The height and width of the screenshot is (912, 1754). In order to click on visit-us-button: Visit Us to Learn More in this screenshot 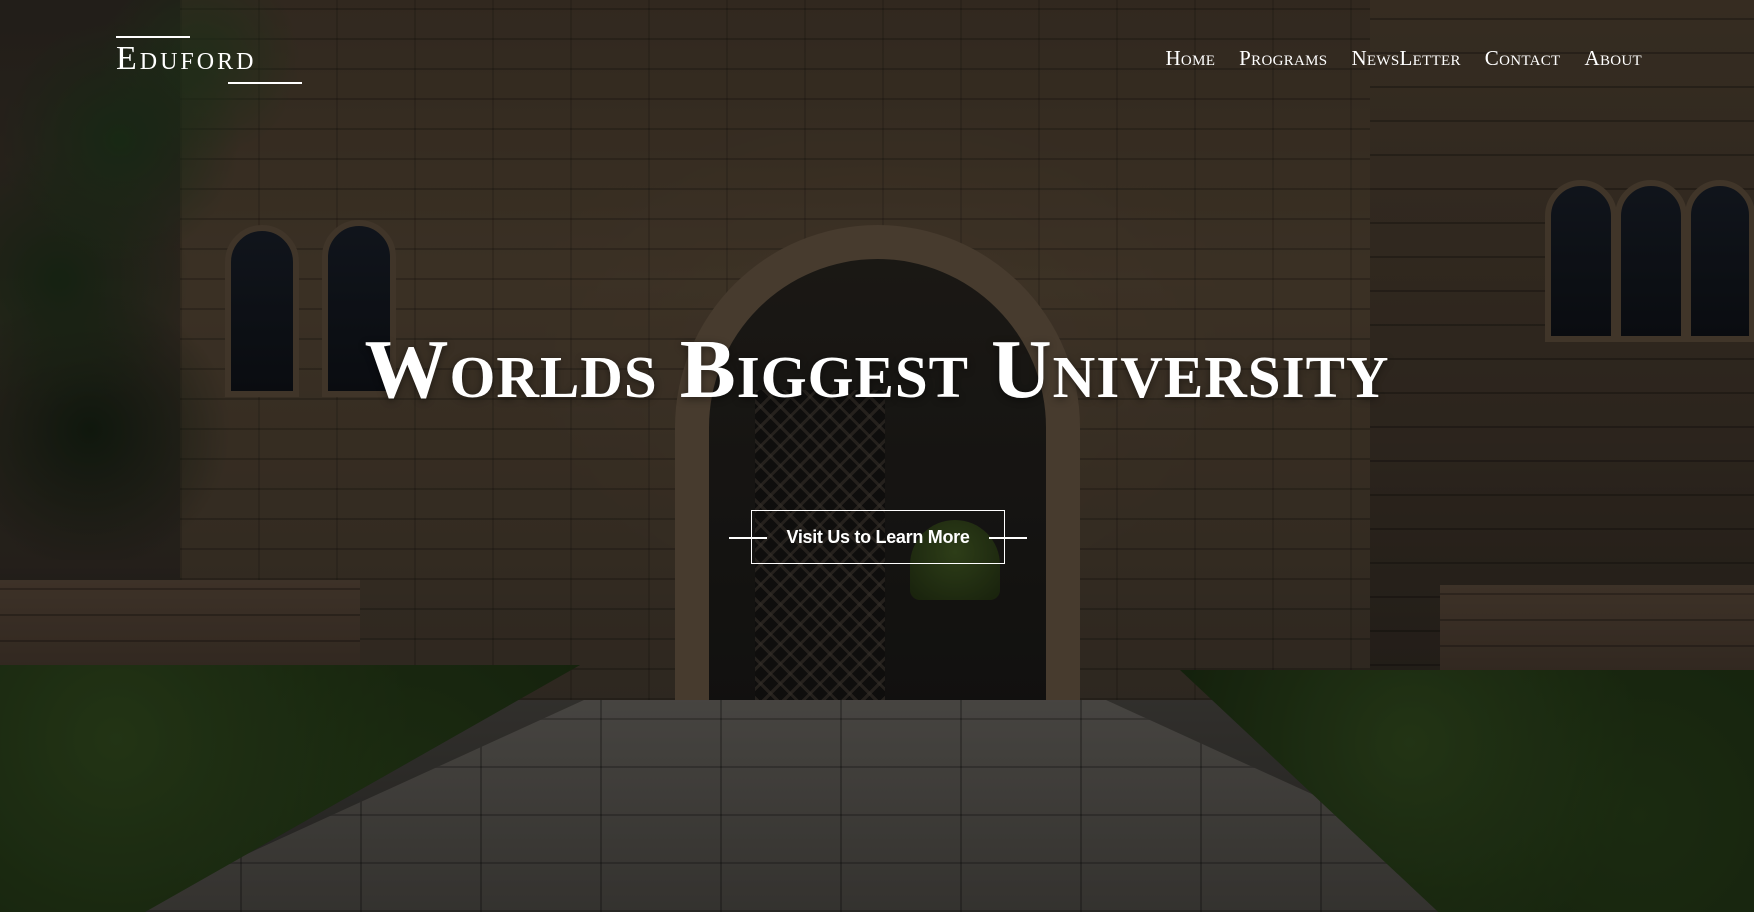, I will do `click(878, 537)`.